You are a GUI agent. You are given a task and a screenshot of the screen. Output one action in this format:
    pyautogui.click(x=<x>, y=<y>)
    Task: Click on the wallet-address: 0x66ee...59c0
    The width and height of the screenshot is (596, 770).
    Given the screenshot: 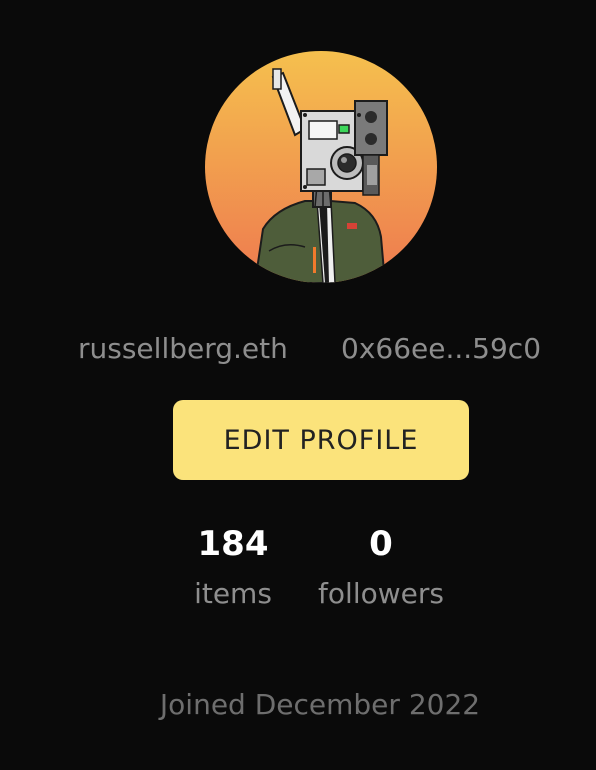 What is the action you would take?
    pyautogui.click(x=441, y=348)
    